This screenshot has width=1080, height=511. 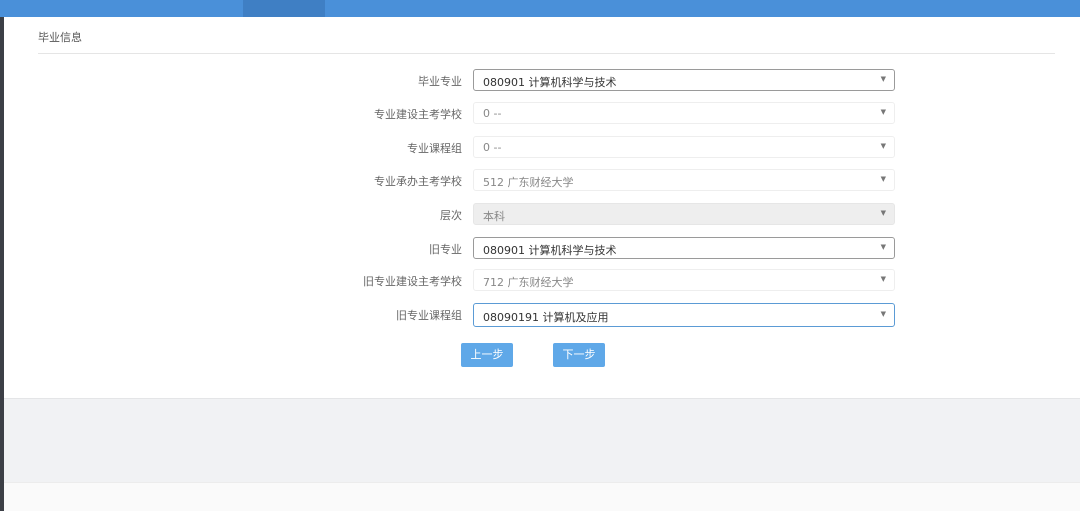 I want to click on major-course-group-label: 专业课程组, so click(x=434, y=148).